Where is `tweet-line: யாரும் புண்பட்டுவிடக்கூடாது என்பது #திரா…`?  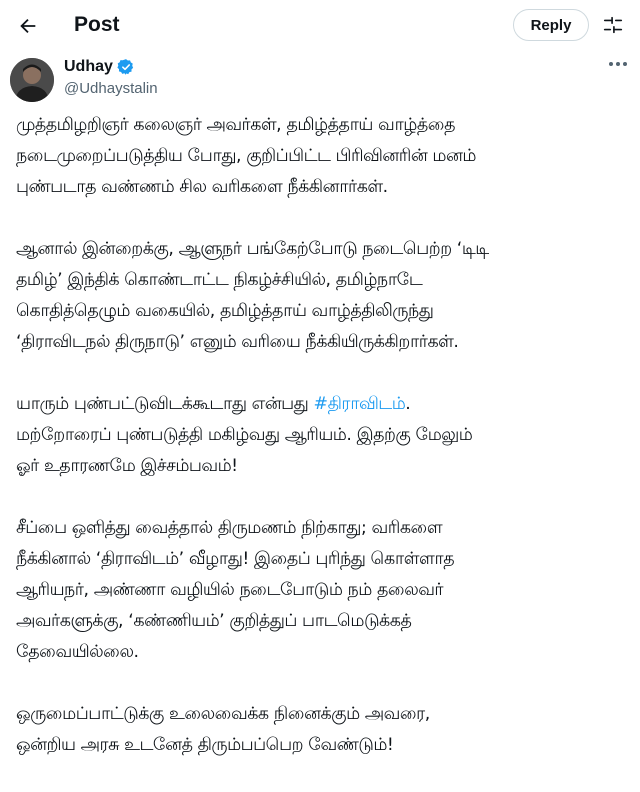
tweet-line: யாரும் புண்பட்டுவிடக்கூடாது என்பது #திரா… is located at coordinates (322, 404).